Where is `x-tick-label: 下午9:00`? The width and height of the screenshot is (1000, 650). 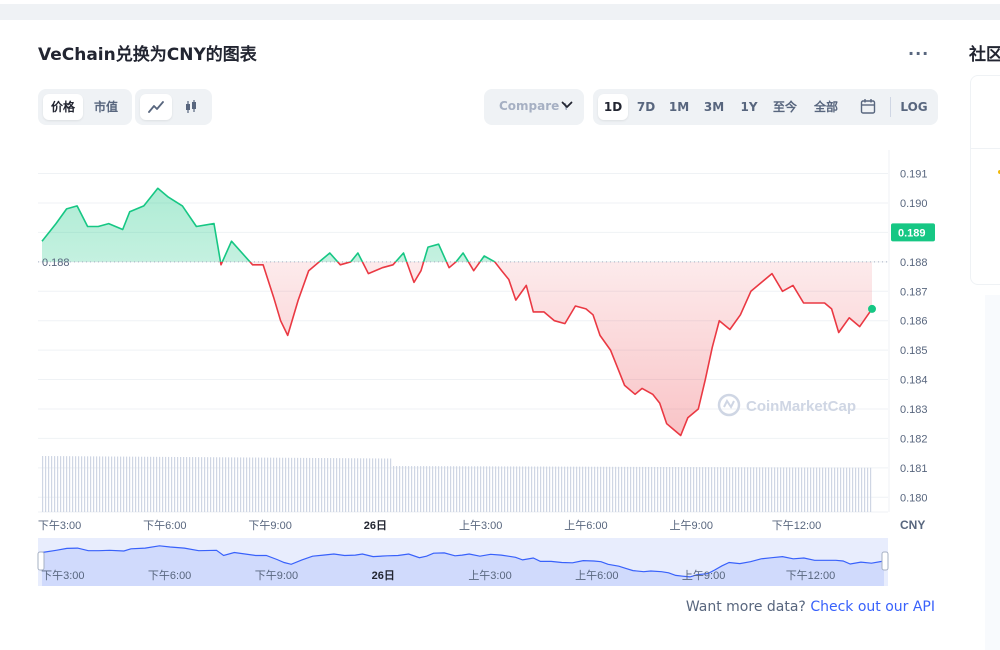 x-tick-label: 下午9:00 is located at coordinates (269, 525).